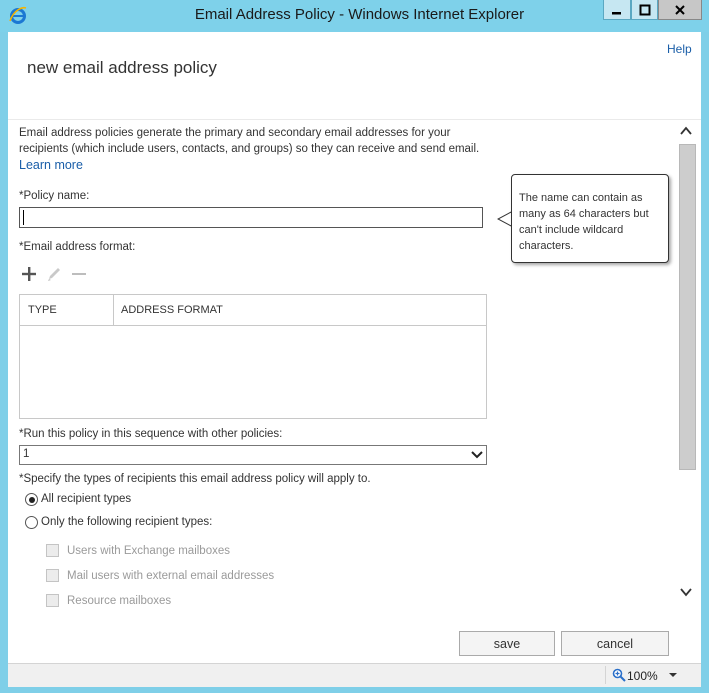 Image resolution: width=709 pixels, height=693 pixels. Describe the element at coordinates (687, 307) in the screenshot. I see `scrollbar-thumb` at that location.